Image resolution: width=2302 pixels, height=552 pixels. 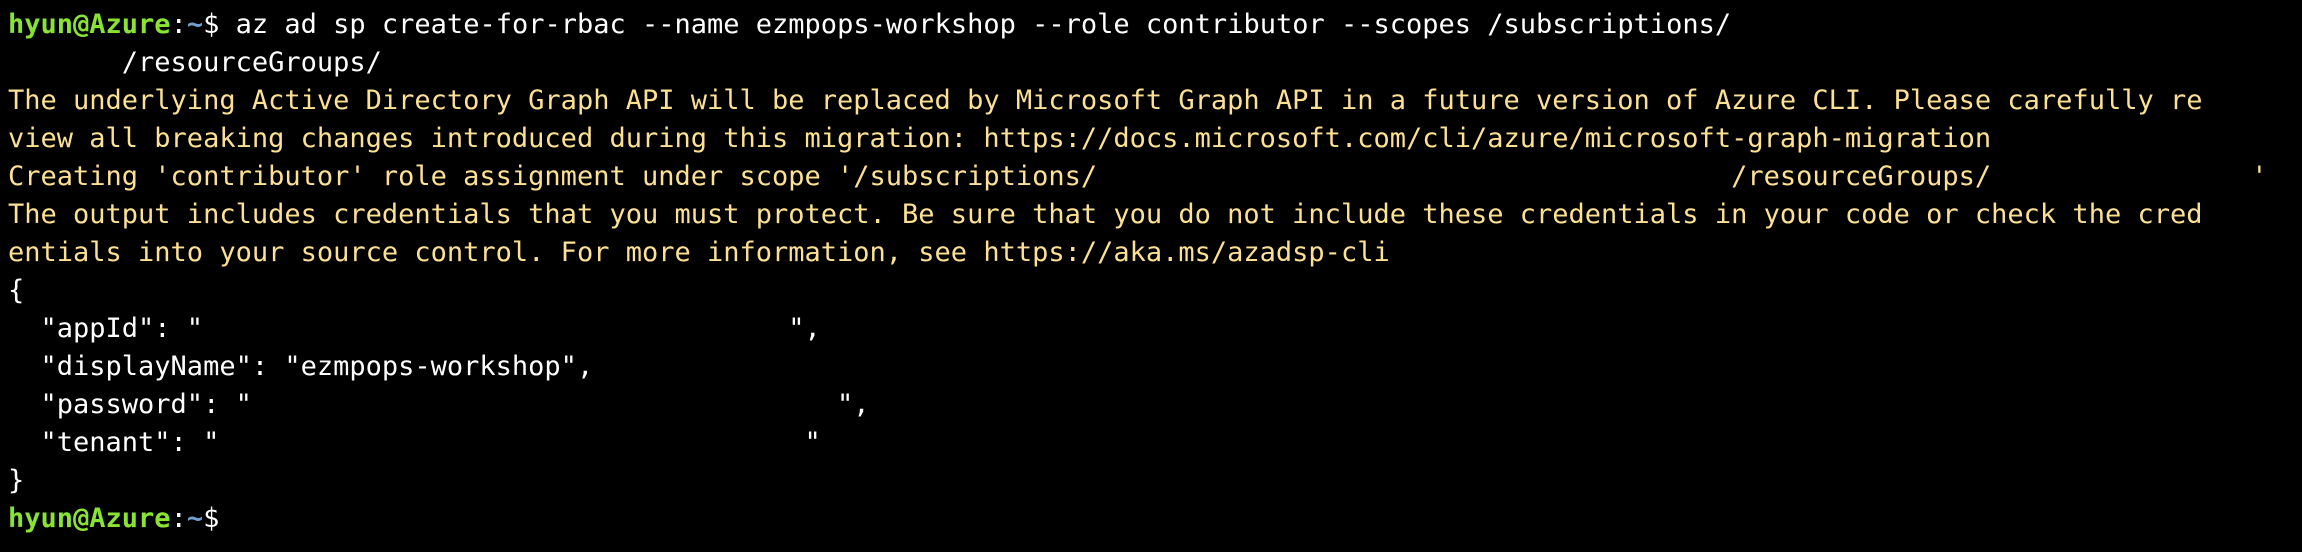 I want to click on json-output-line: "displayName": "ezmpops-workshop",, so click(x=301, y=366).